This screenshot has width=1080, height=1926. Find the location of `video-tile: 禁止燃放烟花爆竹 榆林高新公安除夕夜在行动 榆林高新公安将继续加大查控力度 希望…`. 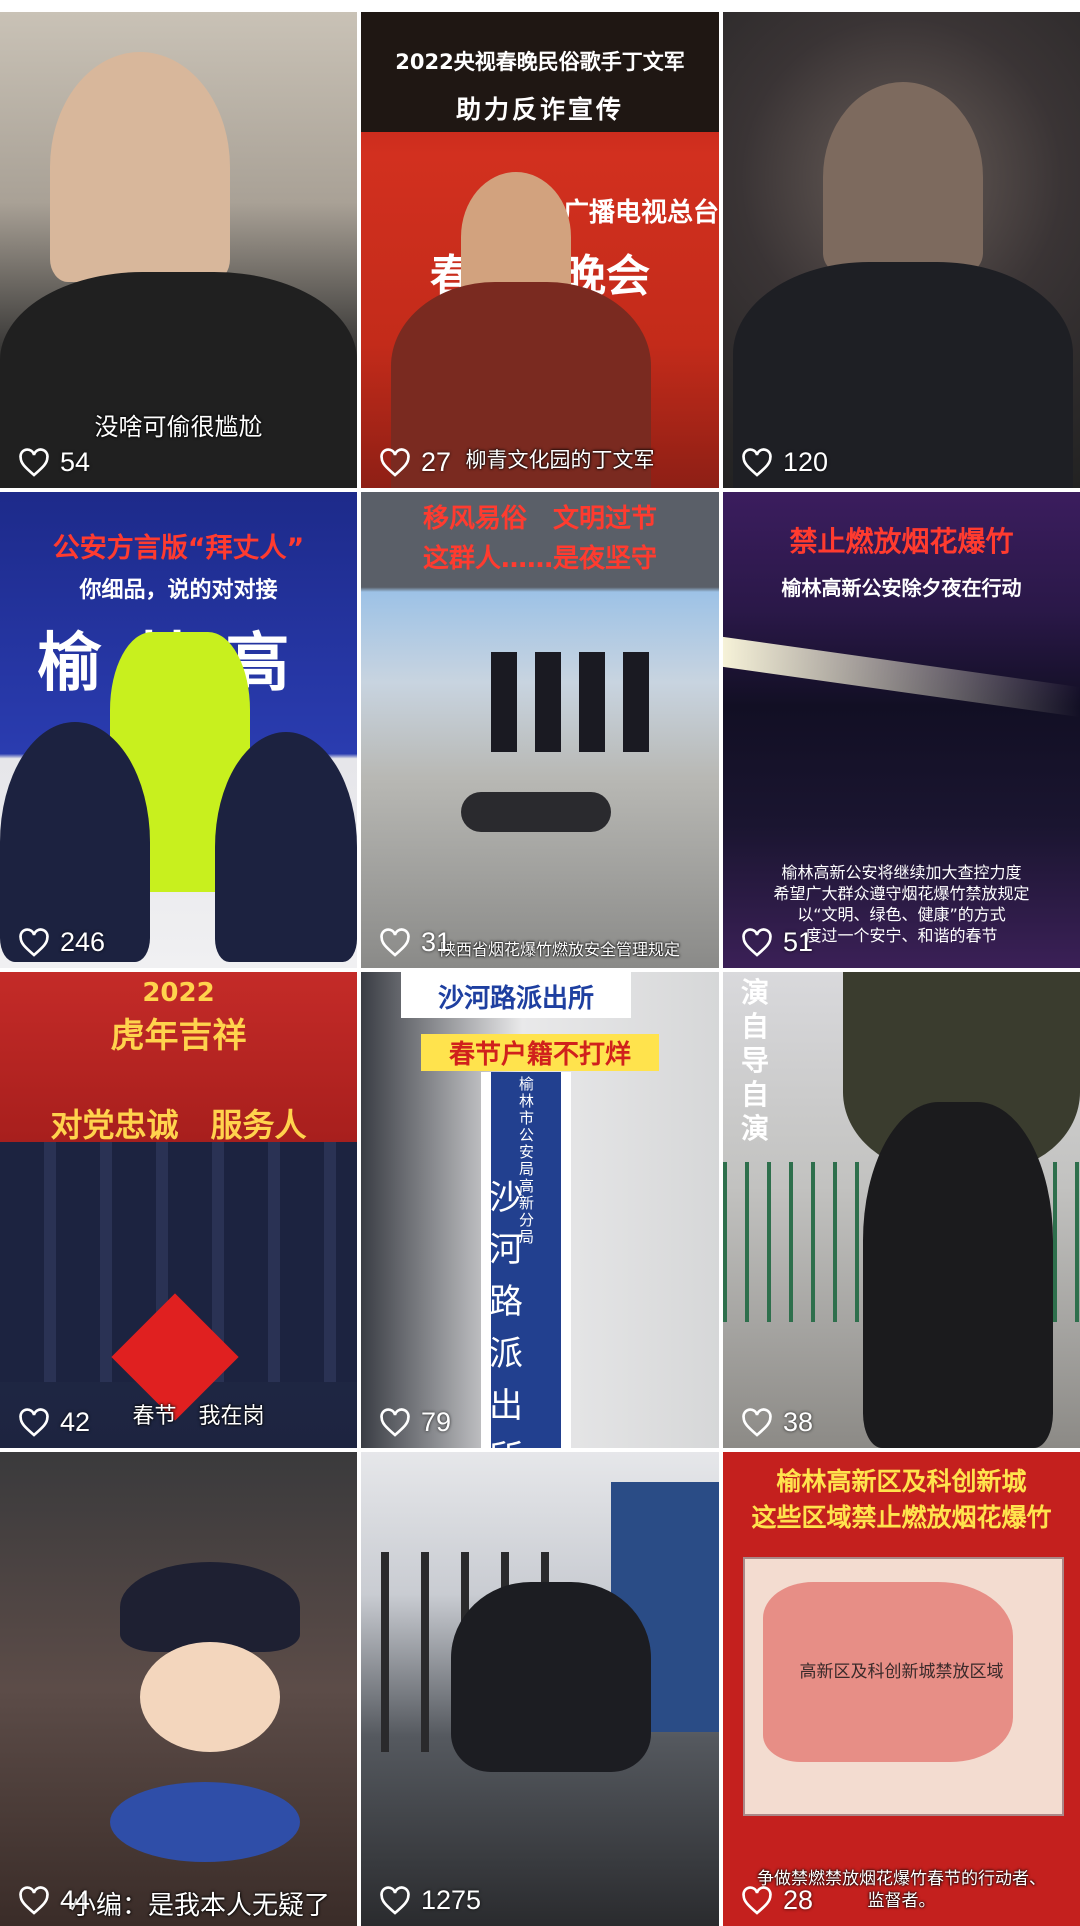

video-tile: 禁止燃放烟花爆竹 榆林高新公安除夕夜在行动 榆林高新公安将继续加大查控力度 希望… is located at coordinates (901, 730).